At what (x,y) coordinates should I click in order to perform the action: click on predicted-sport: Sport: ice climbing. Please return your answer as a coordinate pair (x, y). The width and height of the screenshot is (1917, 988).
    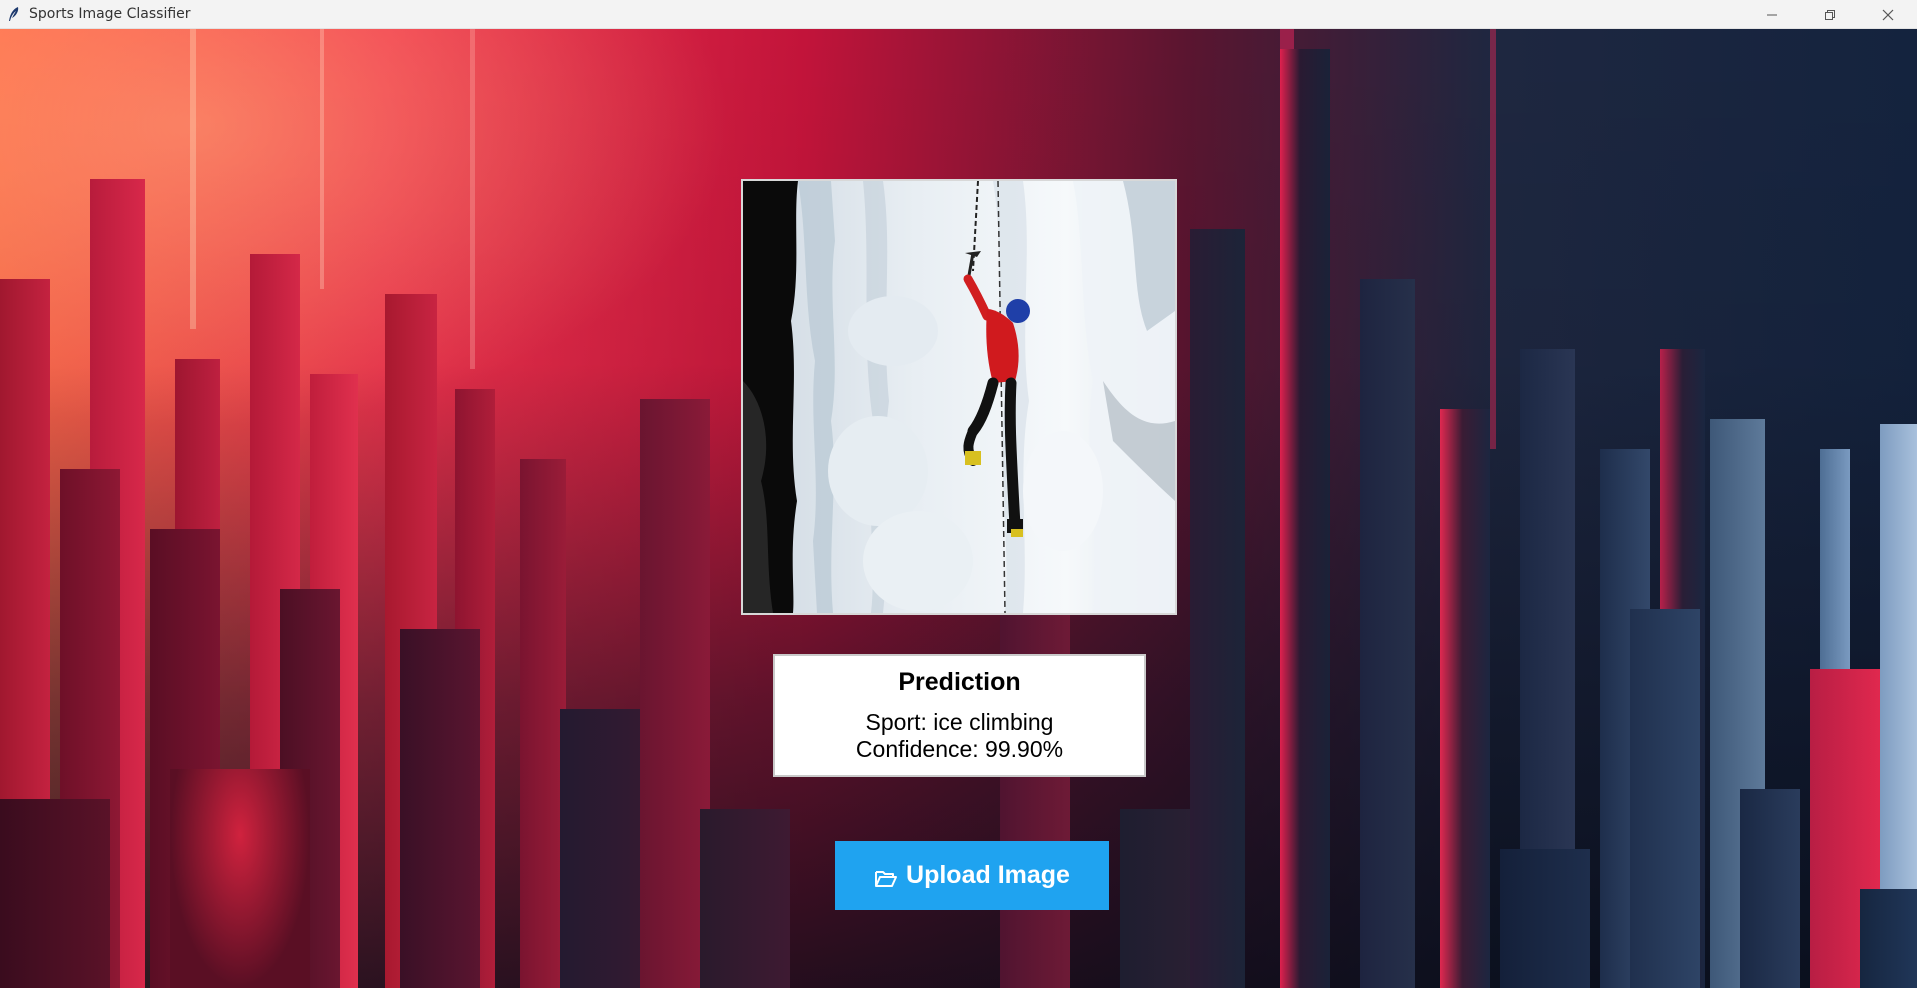
    Looking at the image, I should click on (959, 722).